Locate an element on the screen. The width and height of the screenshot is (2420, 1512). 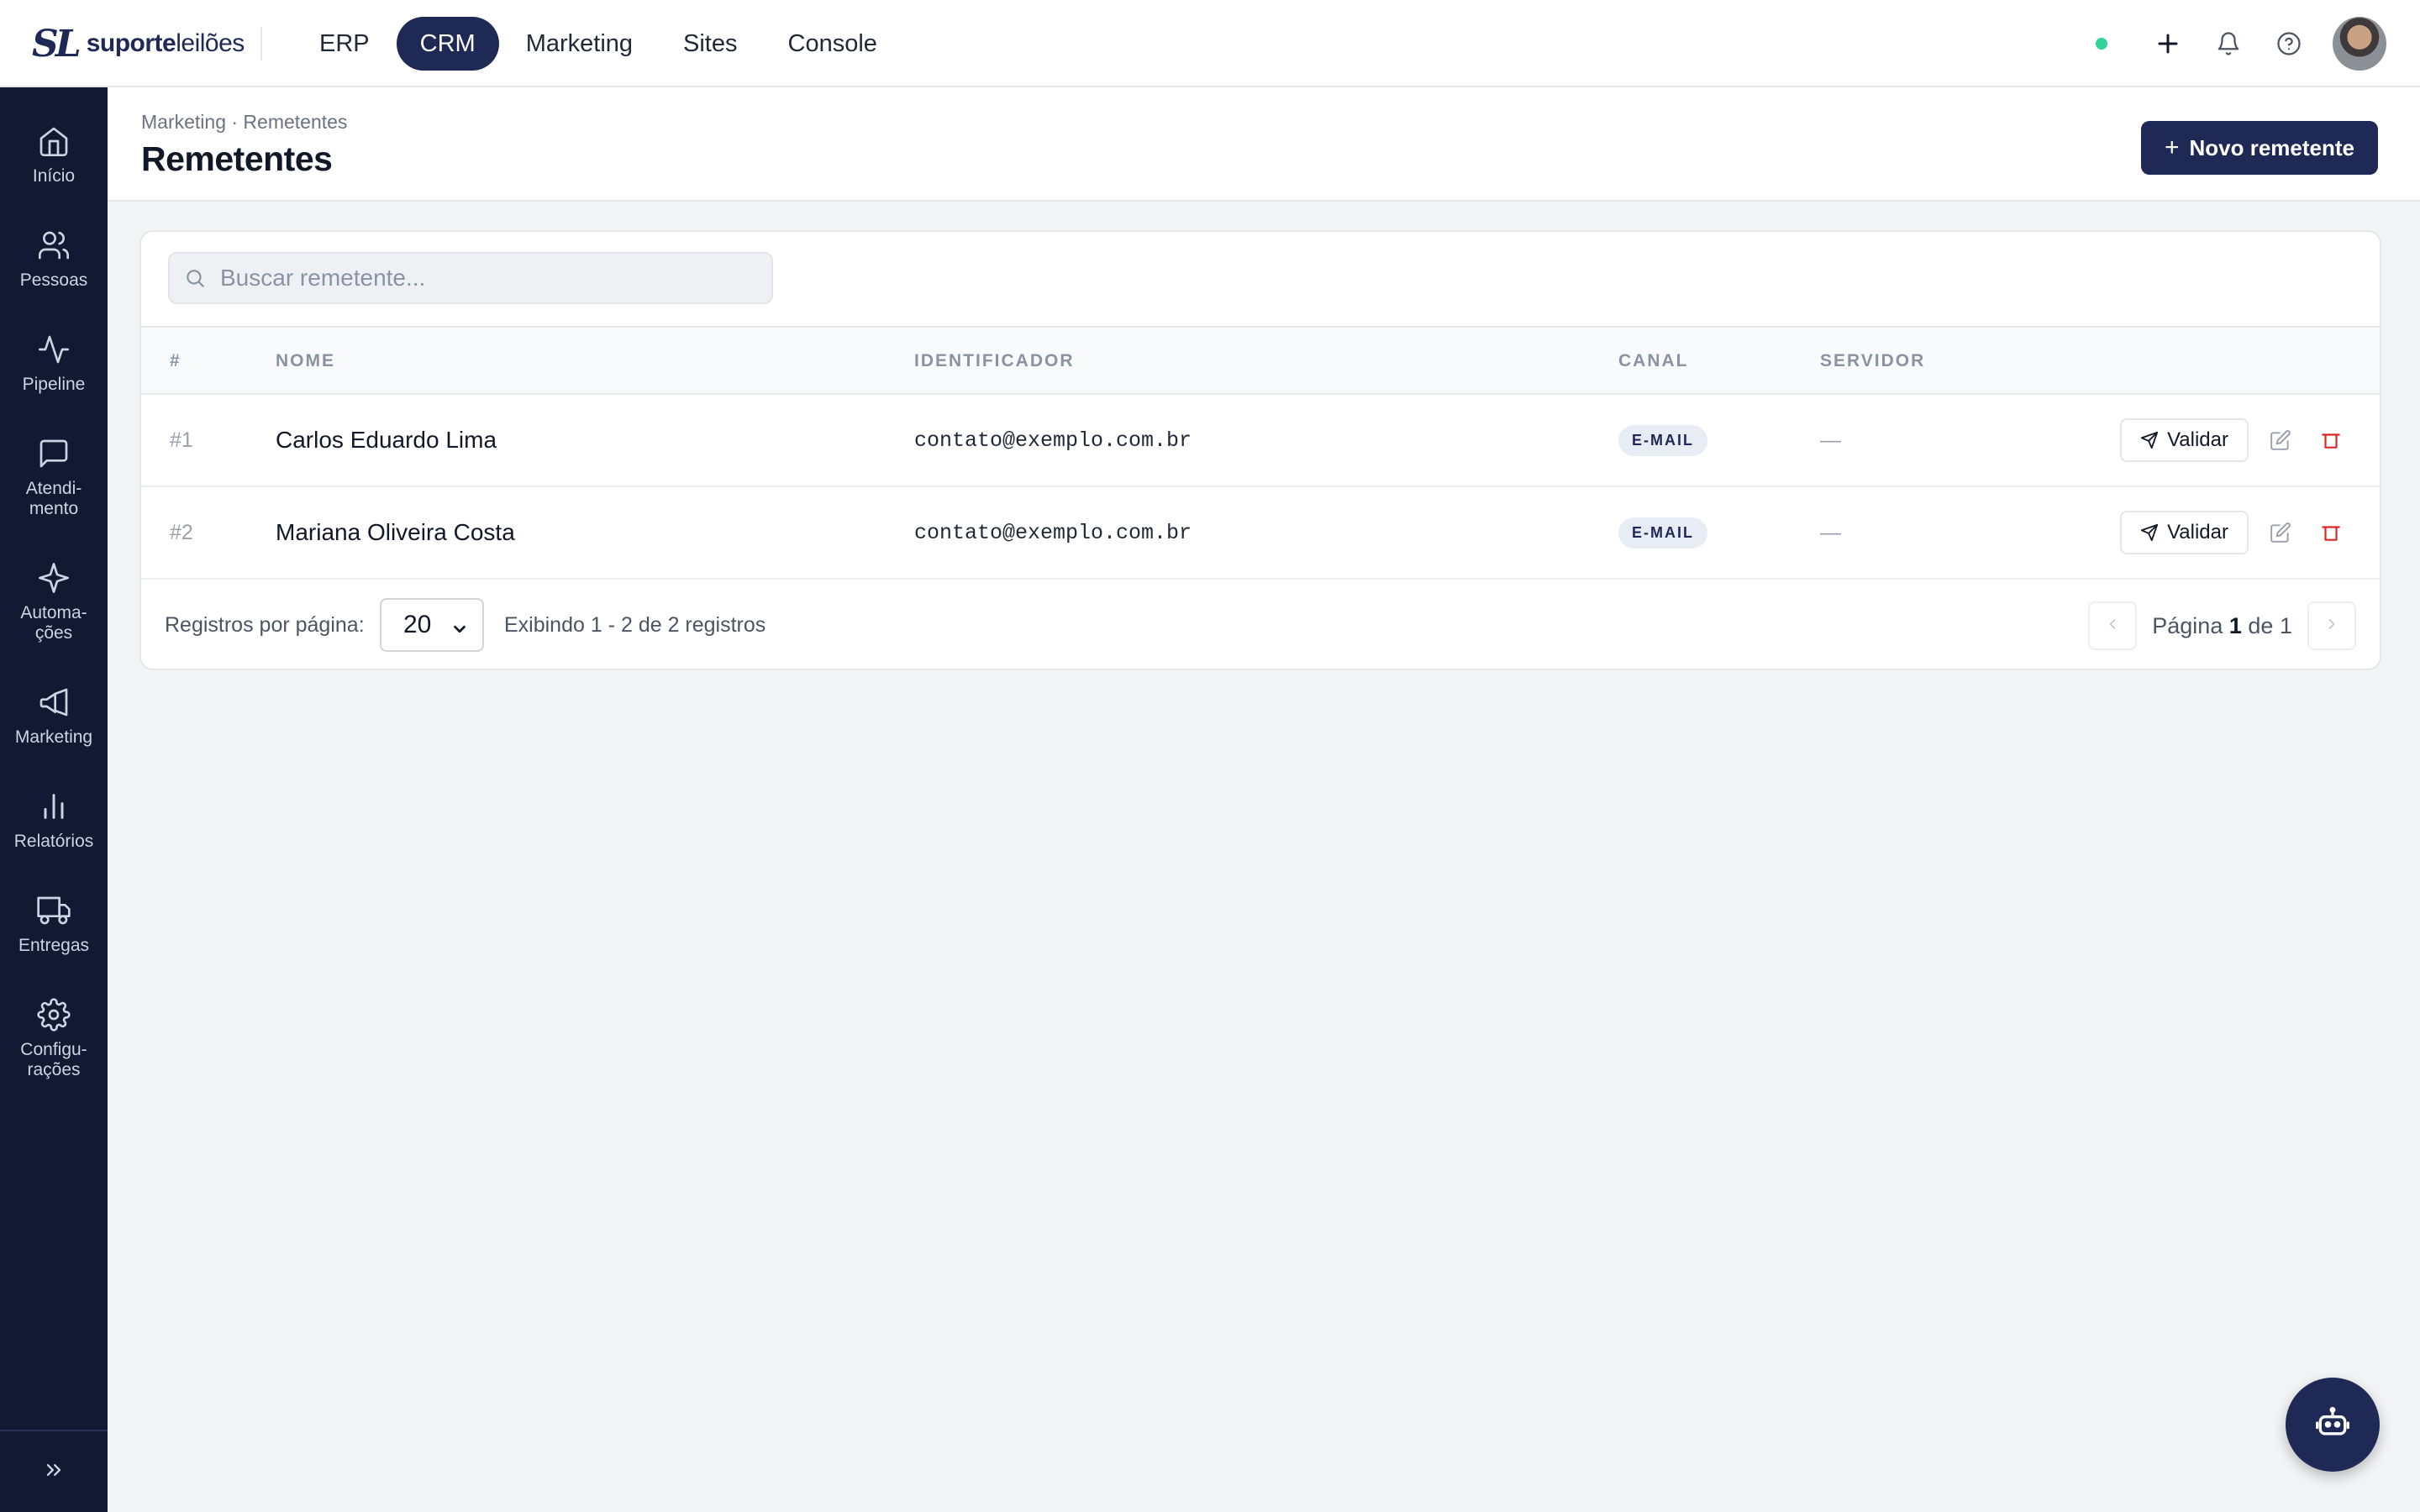
tab-erp: ERP is located at coordinates (344, 44).